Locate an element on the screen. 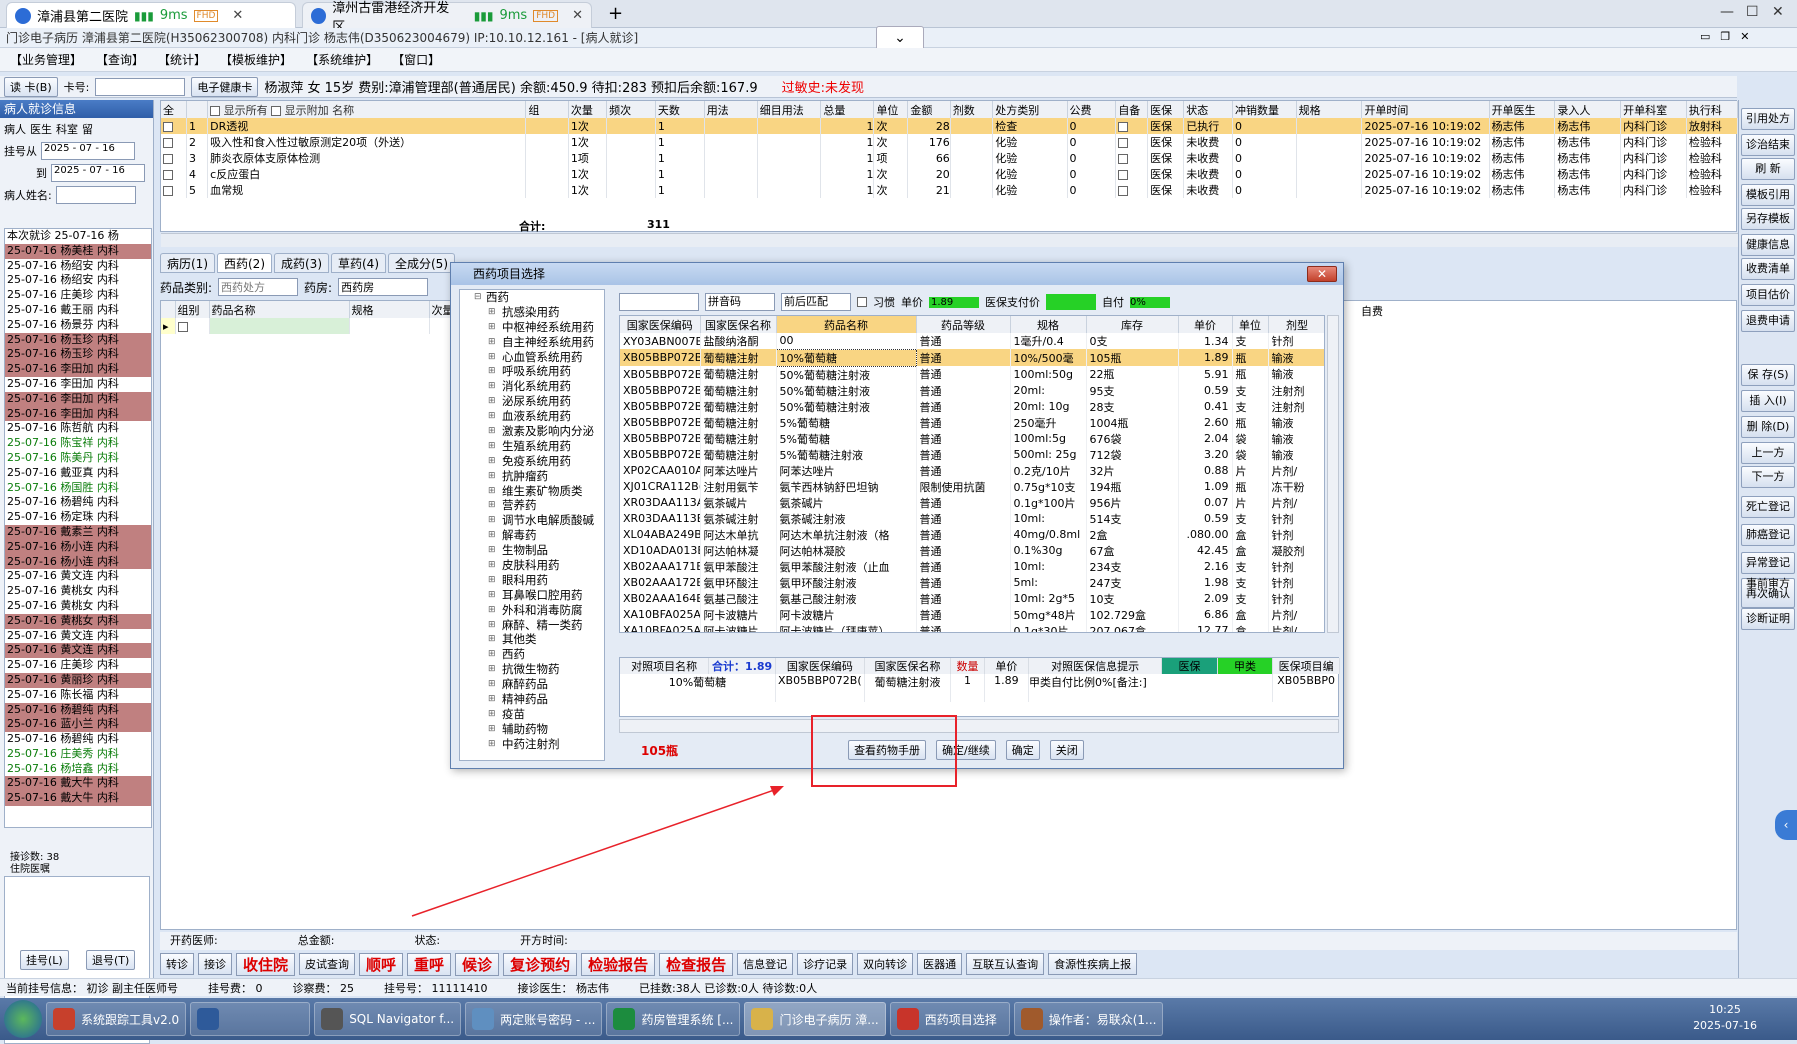  tree-node: 皮肤科用药 is located at coordinates (532, 565).